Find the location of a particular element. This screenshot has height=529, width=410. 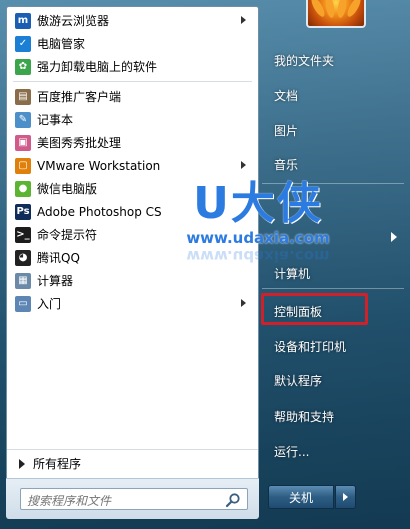

program-item: ▭ 入门 is located at coordinates (132, 303).